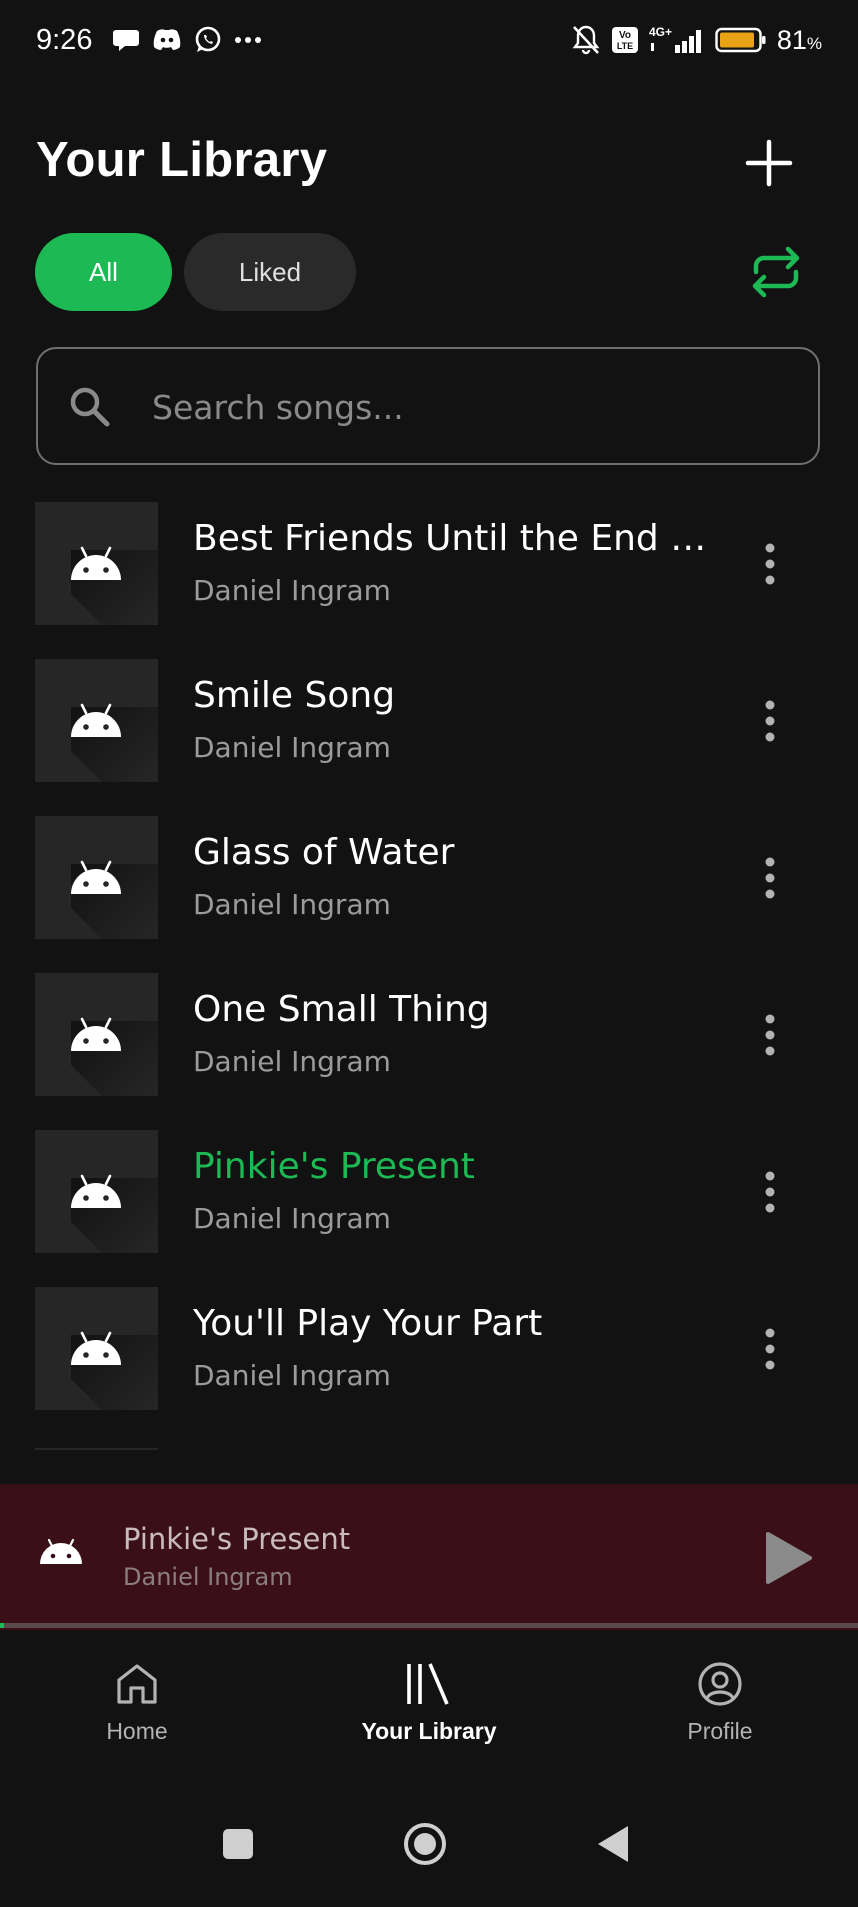  I want to click on recents-icon, so click(238, 1844).